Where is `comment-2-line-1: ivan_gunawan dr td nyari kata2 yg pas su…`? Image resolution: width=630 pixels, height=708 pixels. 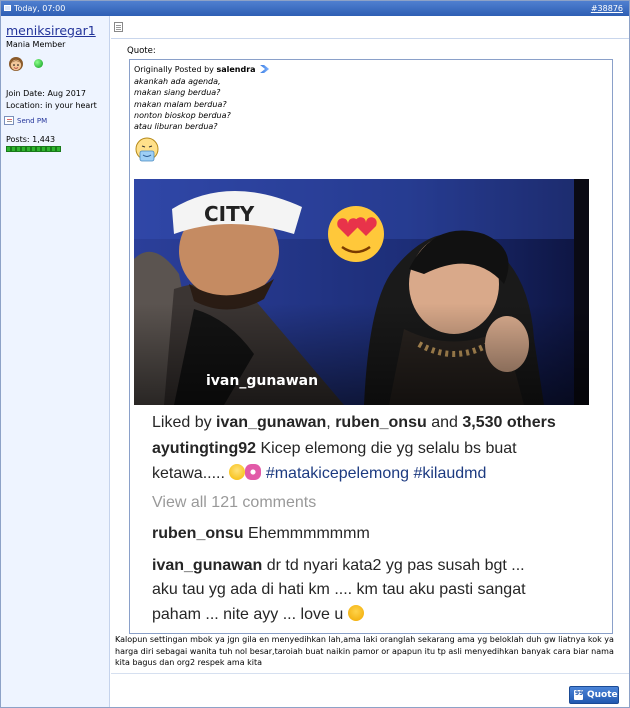
comment-2-line-1: ivan_gunawan dr td nyari kata2 yg pas su… is located at coordinates (338, 566).